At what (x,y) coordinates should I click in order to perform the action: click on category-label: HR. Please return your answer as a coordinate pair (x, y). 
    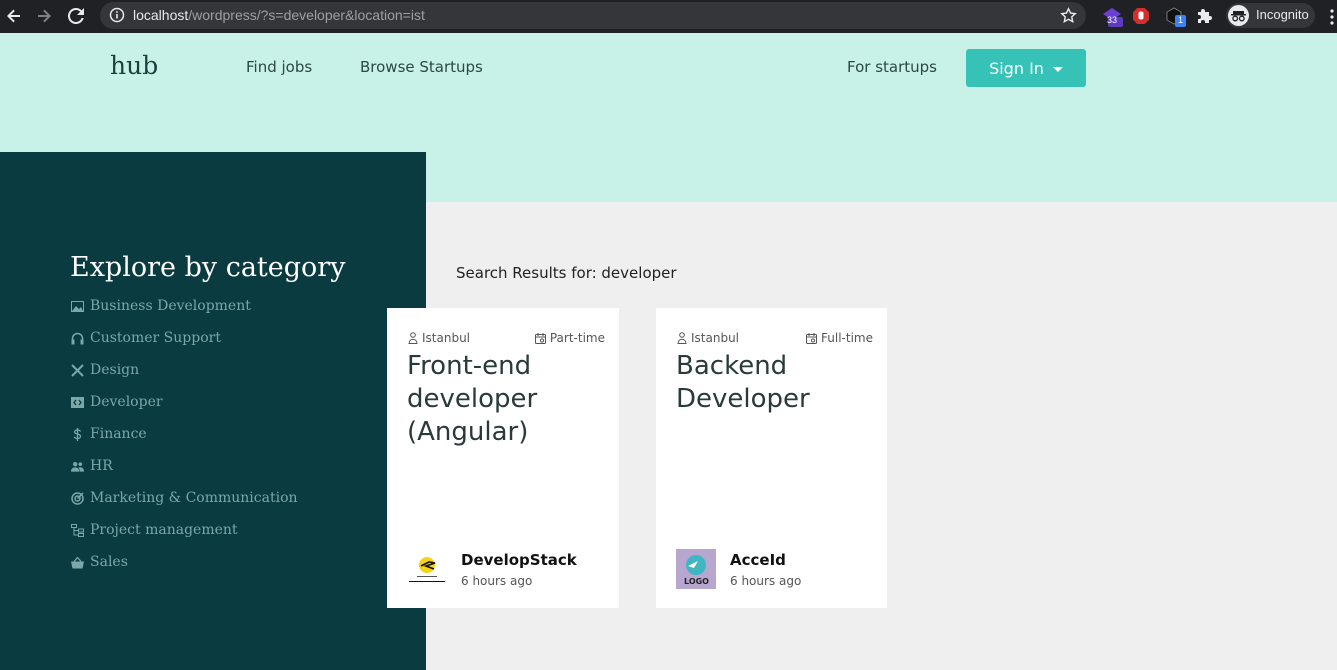
    Looking at the image, I should click on (101, 466).